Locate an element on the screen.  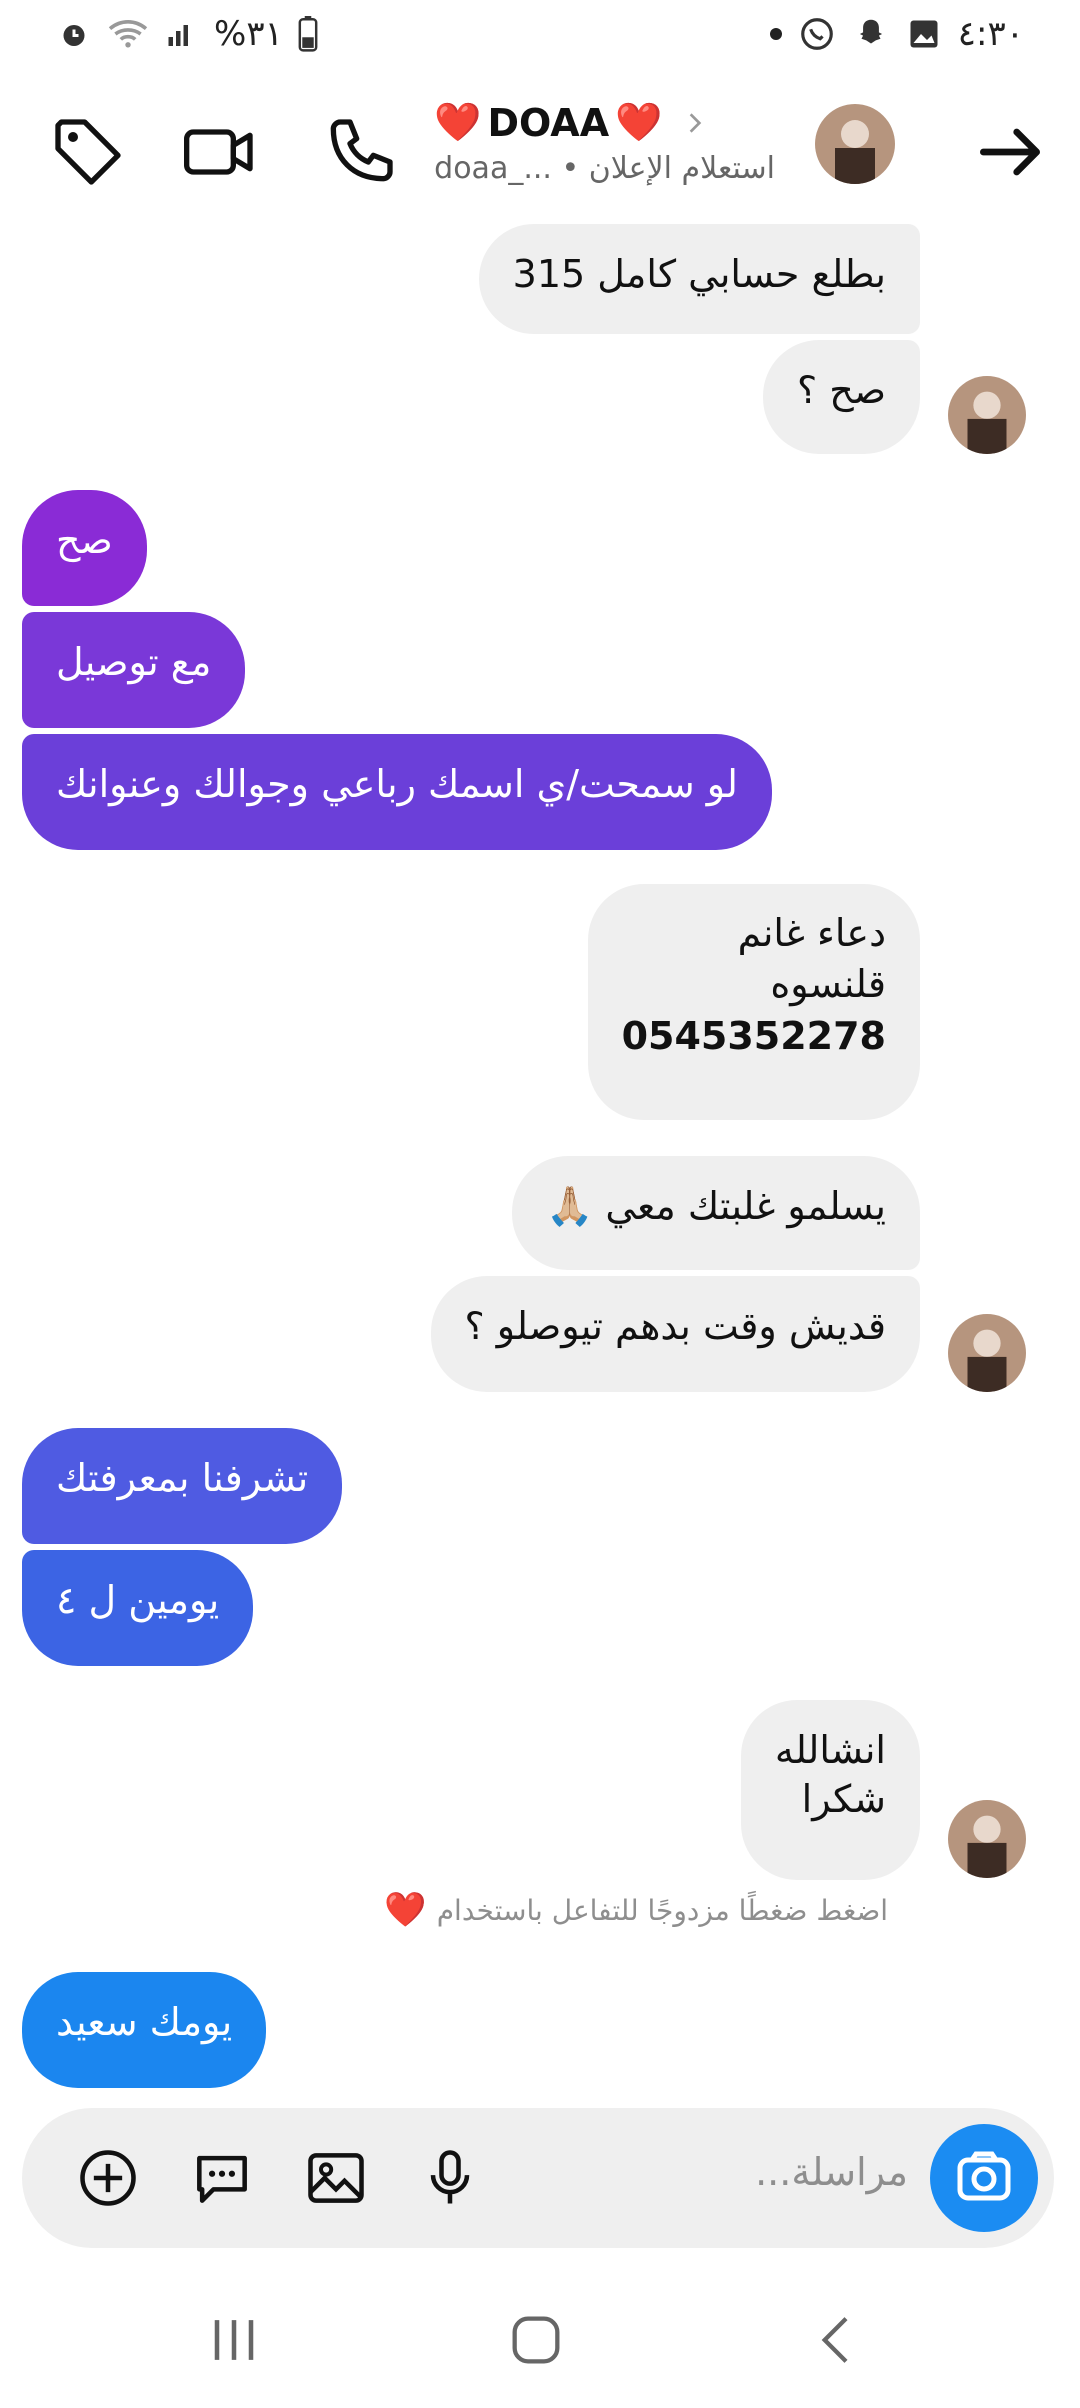
signal-icon is located at coordinates (178, 35).